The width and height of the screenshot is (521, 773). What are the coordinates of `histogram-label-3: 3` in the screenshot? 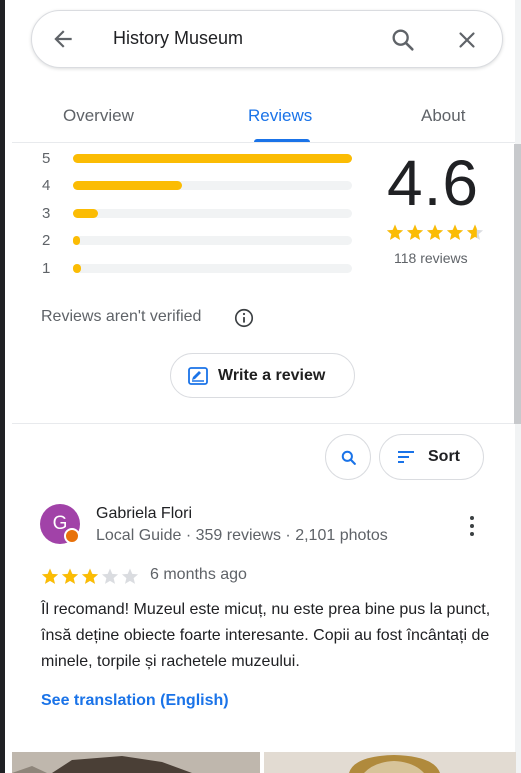 It's located at (46, 213).